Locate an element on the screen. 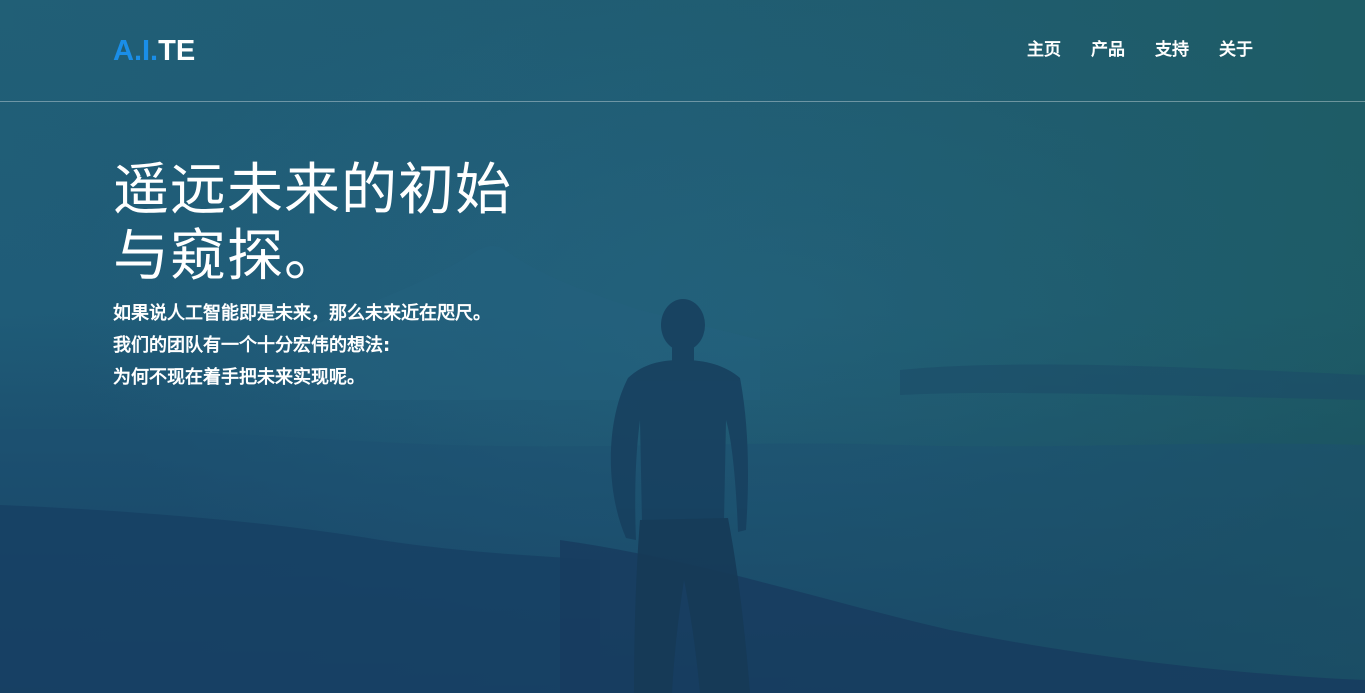  main-nav: 主页 产品 支持 关于 is located at coordinates (1140, 50).